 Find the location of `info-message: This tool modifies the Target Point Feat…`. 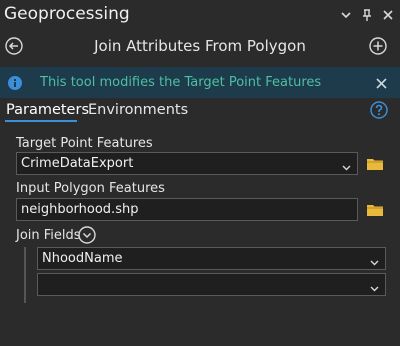

info-message: This tool modifies the Target Point Feat… is located at coordinates (181, 82).